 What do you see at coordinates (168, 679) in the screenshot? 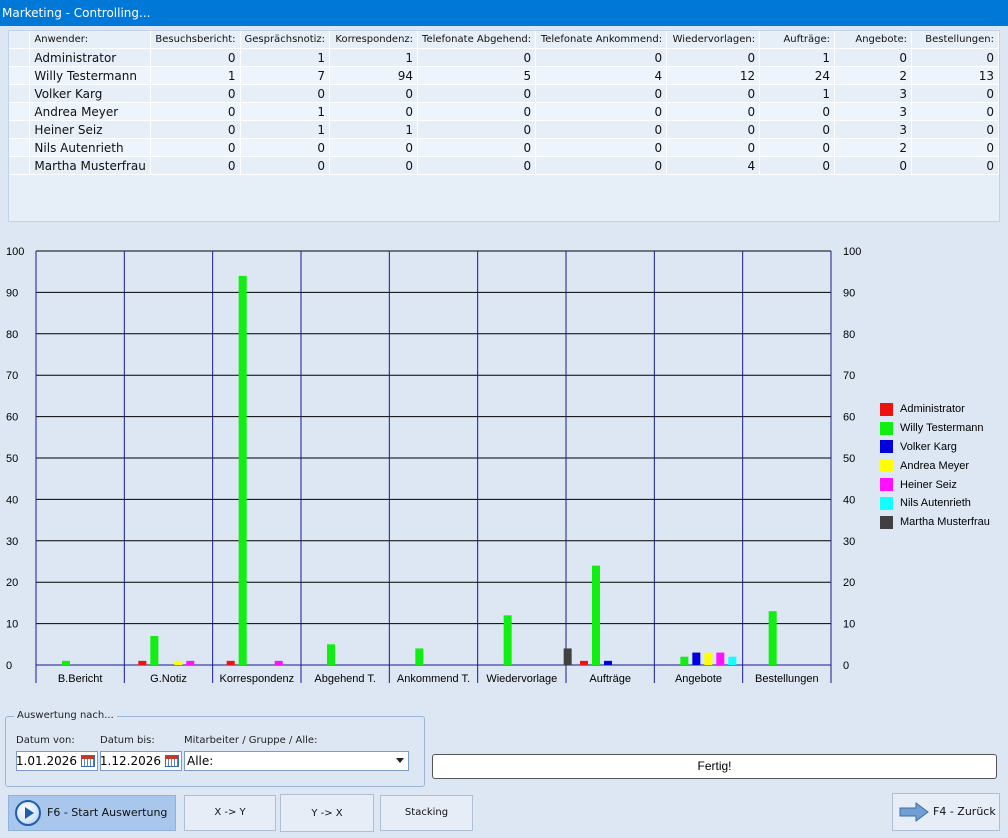
I see `x-tick-label: G.Notiz` at bounding box center [168, 679].